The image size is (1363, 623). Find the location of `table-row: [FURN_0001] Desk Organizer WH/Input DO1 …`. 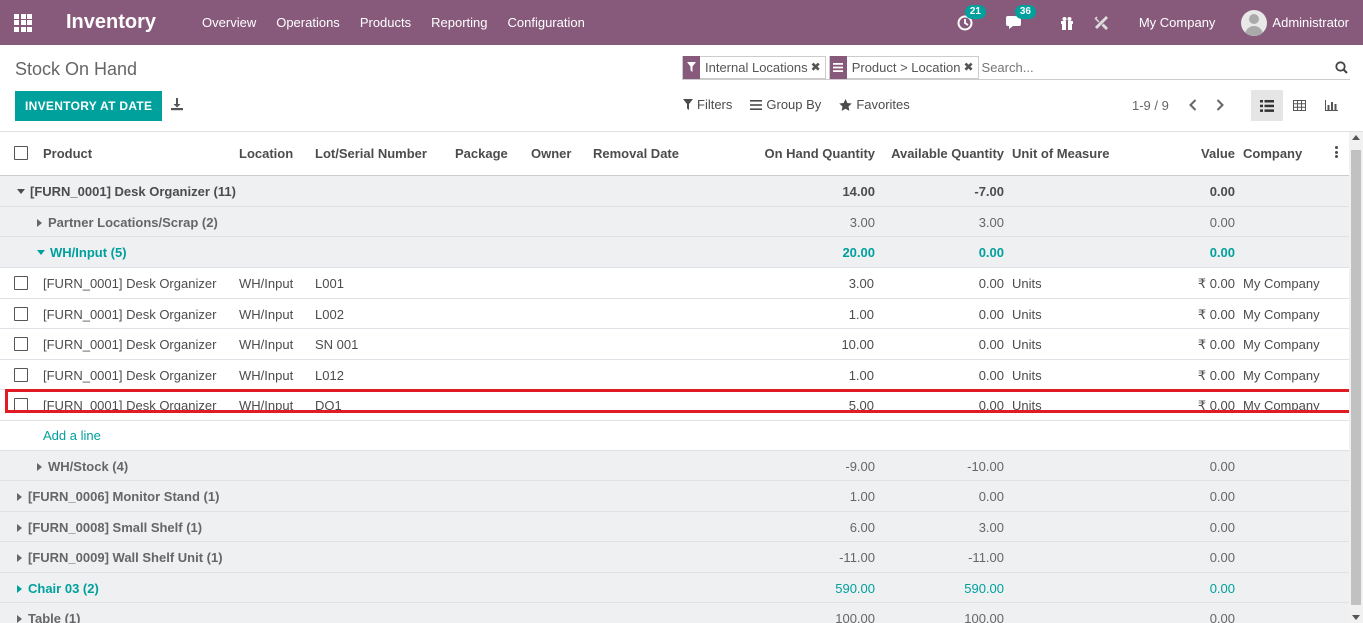

table-row: [FURN_0001] Desk Organizer WH/Input DO1 … is located at coordinates (674, 405).